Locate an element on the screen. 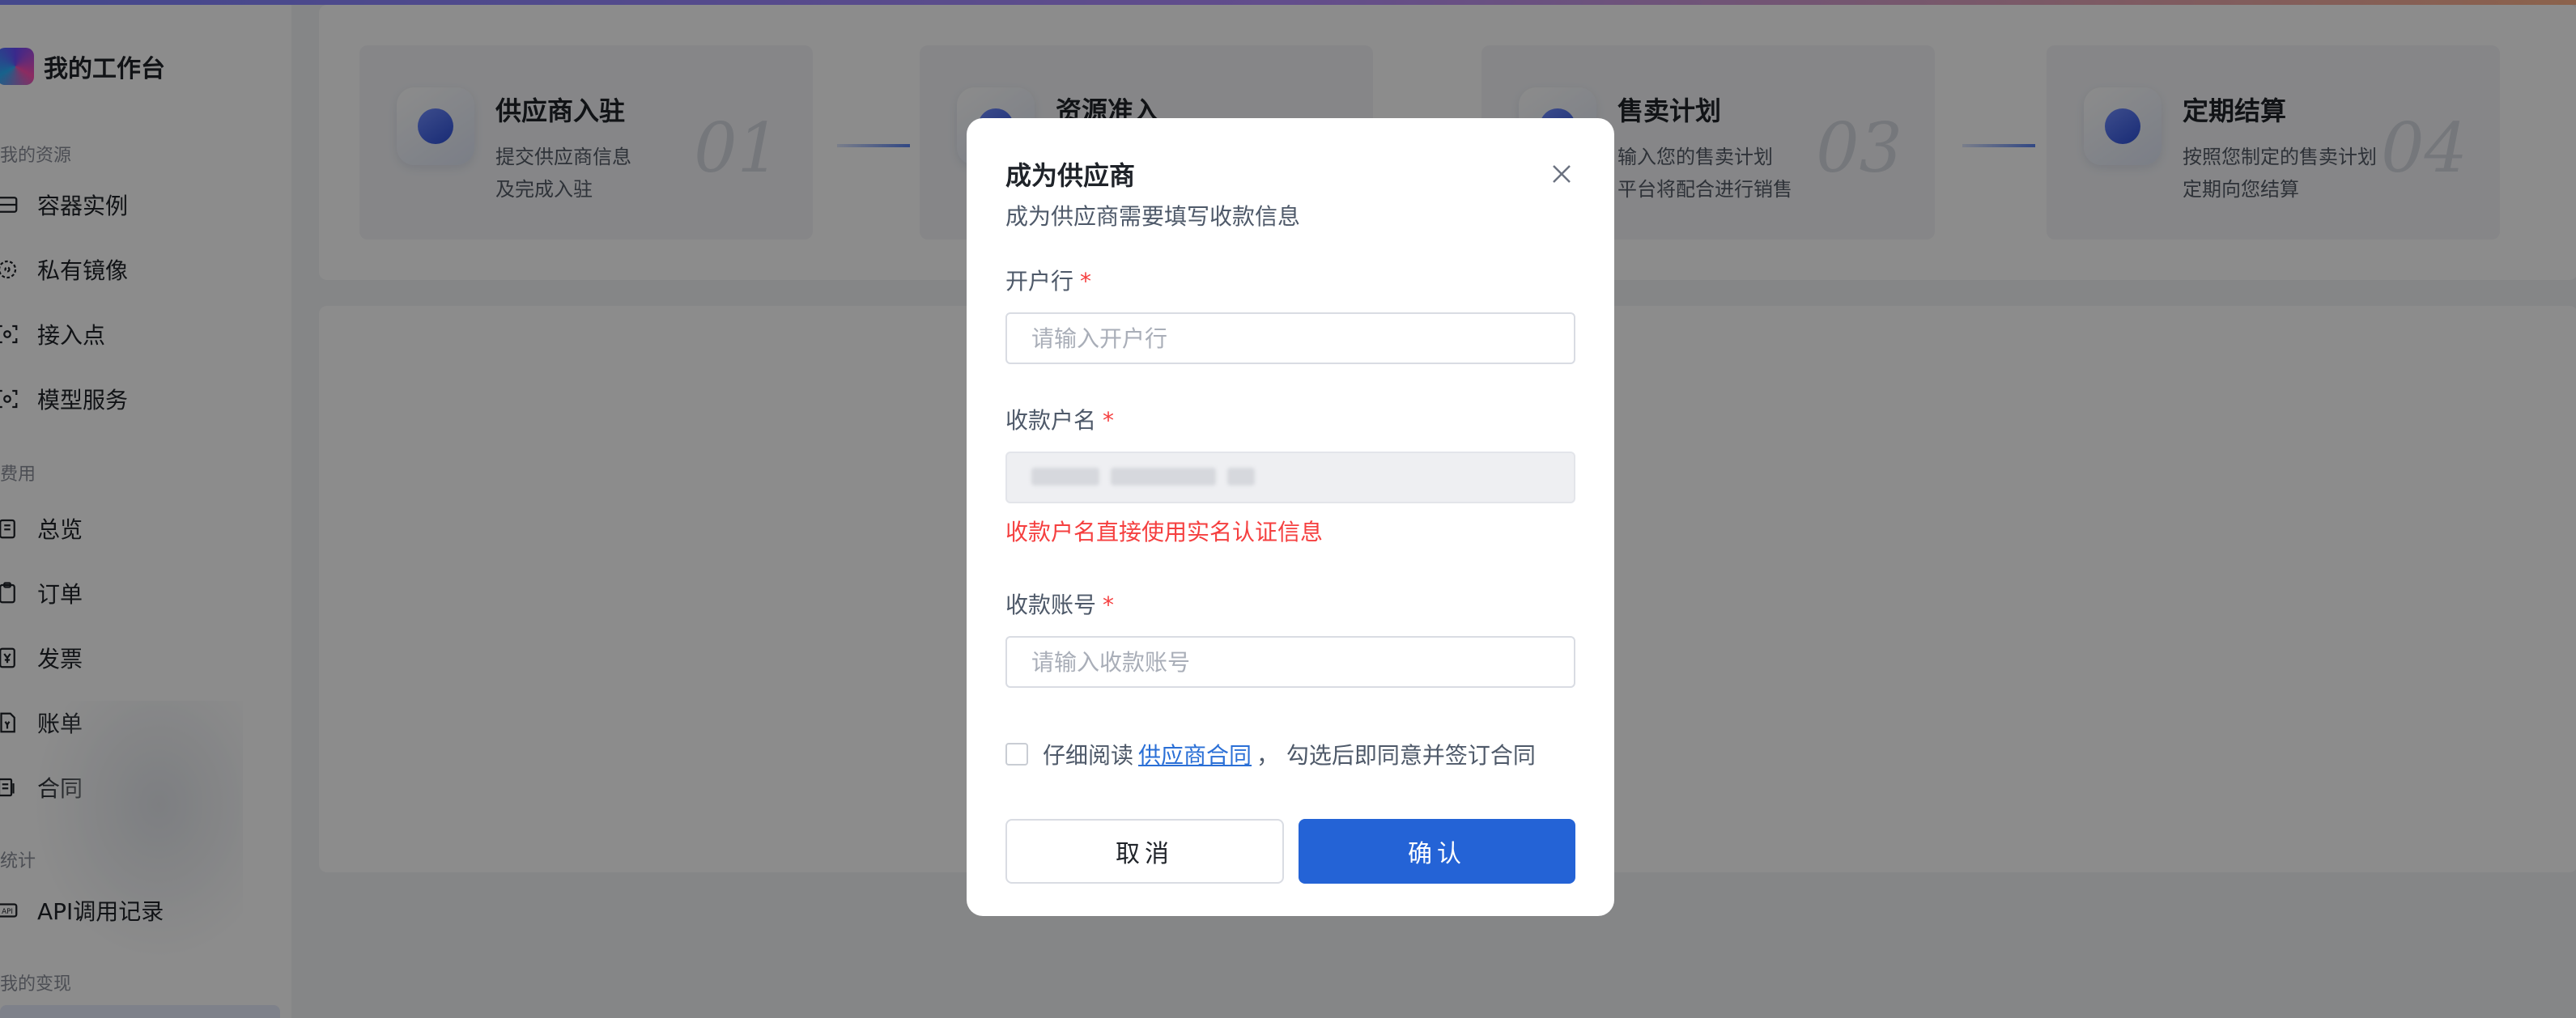 The width and height of the screenshot is (2576, 1018). supplier-contract-link: 供应商合同 is located at coordinates (1195, 754).